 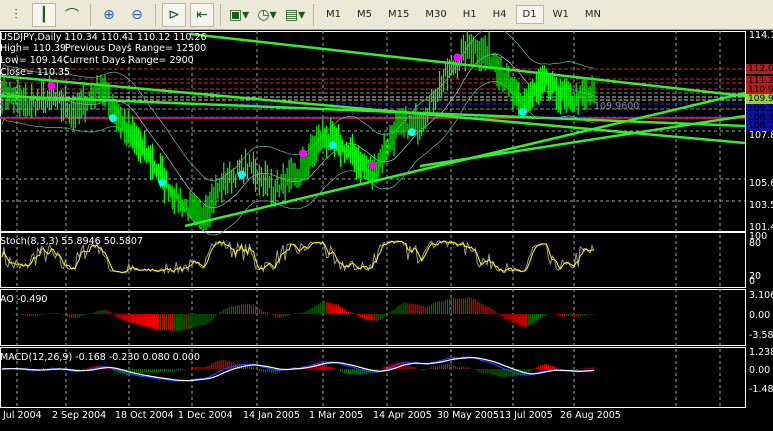 I want to click on chart-shift-button: ⊳, so click(x=174, y=14).